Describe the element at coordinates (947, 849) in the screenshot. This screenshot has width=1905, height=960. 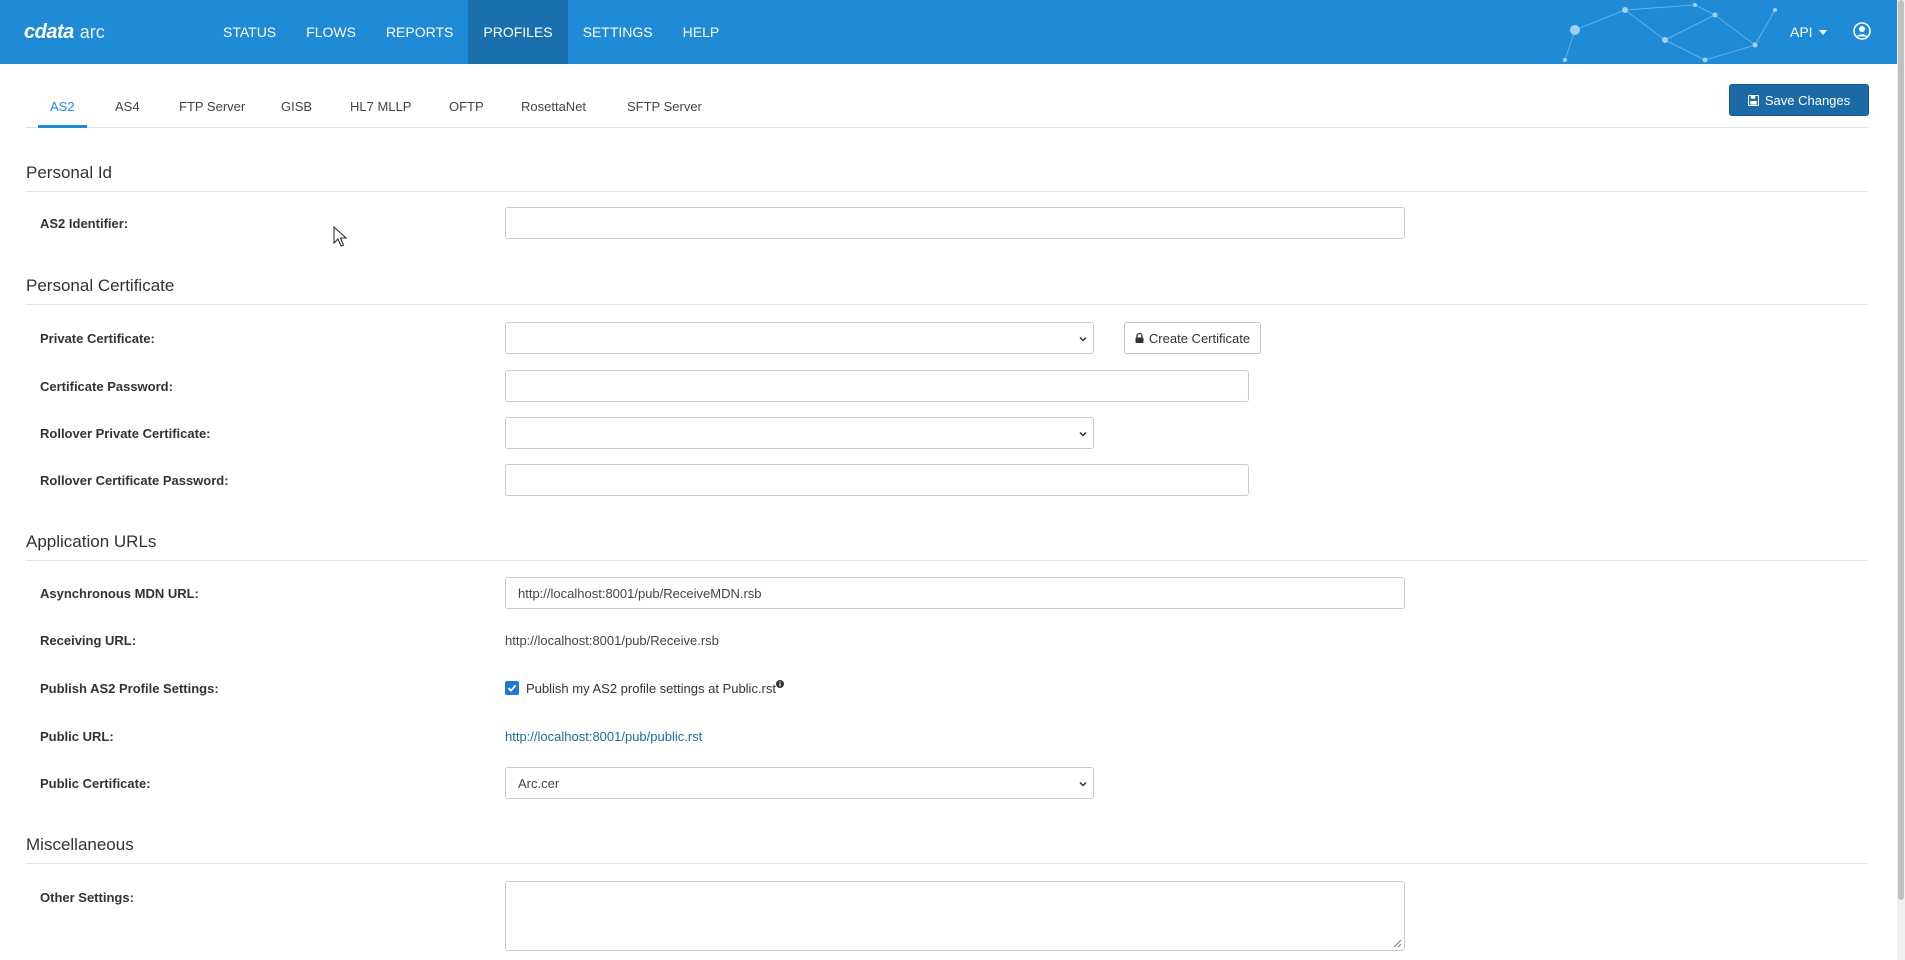
I see `section-miscellaneous: Miscellaneous` at that location.